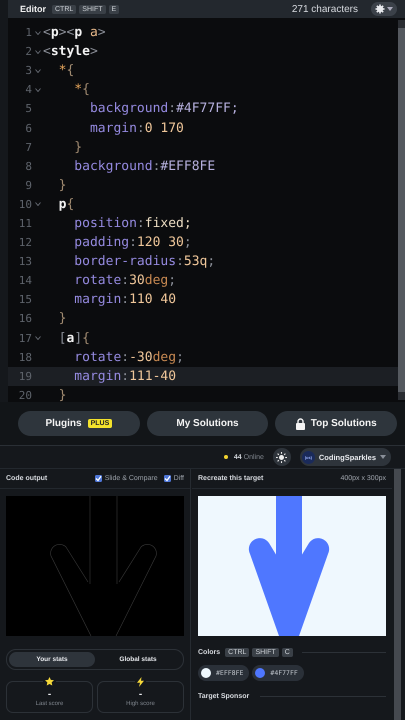  Describe the element at coordinates (25, 319) in the screenshot. I see `line-number: 16` at that location.